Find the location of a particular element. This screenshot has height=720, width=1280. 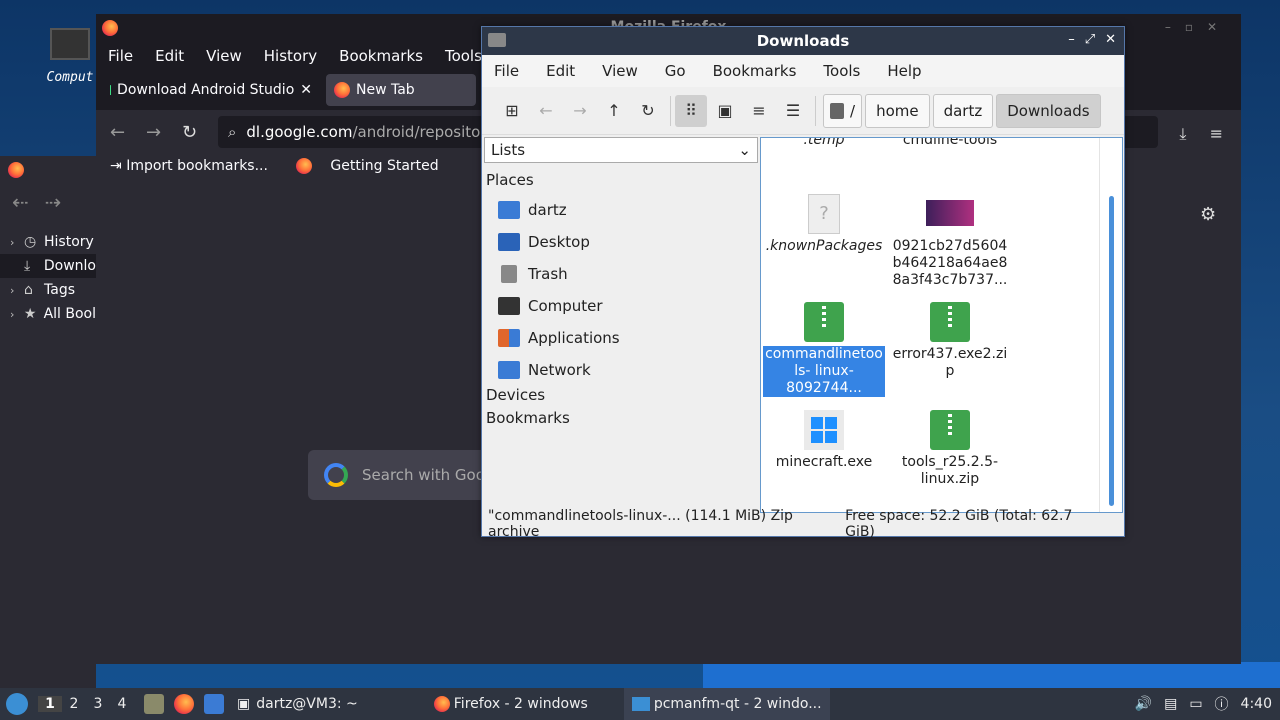

settings-gear-icon: ⚙ is located at coordinates (1208, 214).